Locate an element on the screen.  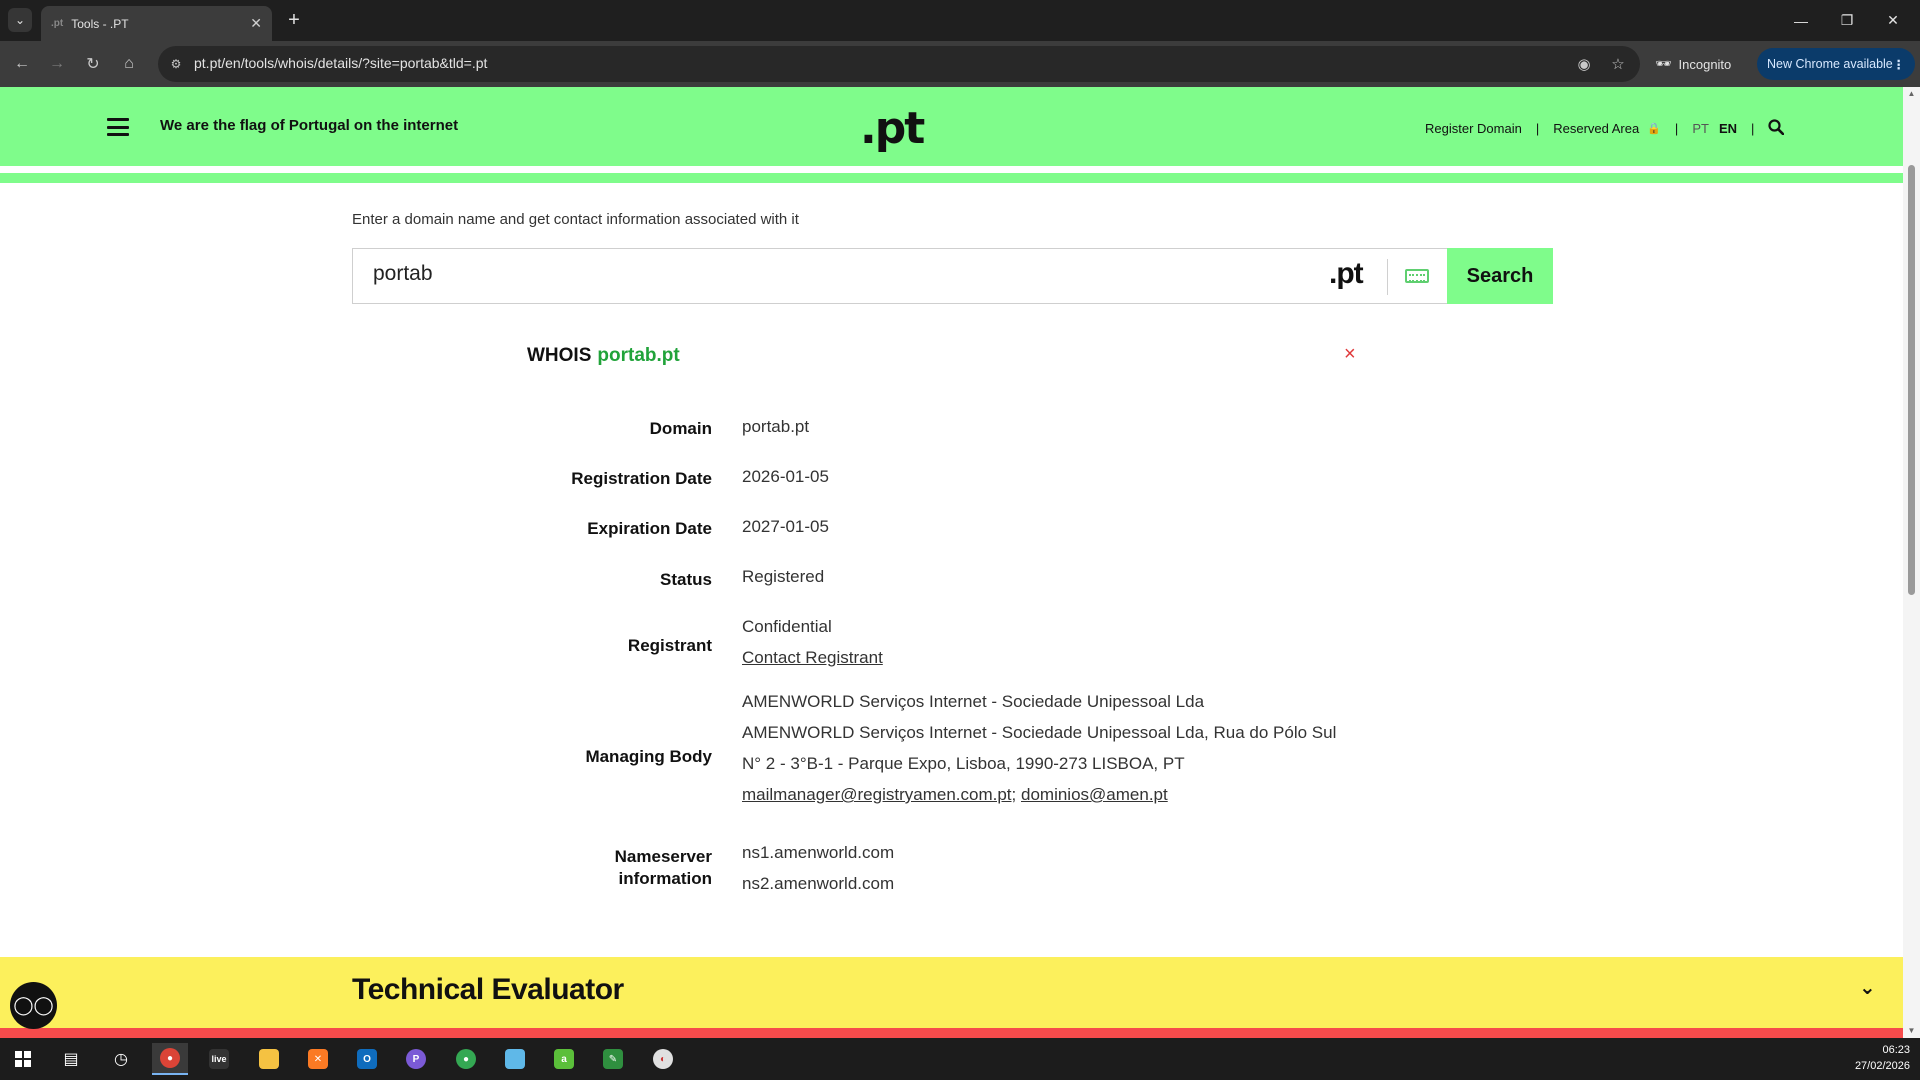
whois-heading: WHOIS portab.pt is located at coordinates (603, 356).